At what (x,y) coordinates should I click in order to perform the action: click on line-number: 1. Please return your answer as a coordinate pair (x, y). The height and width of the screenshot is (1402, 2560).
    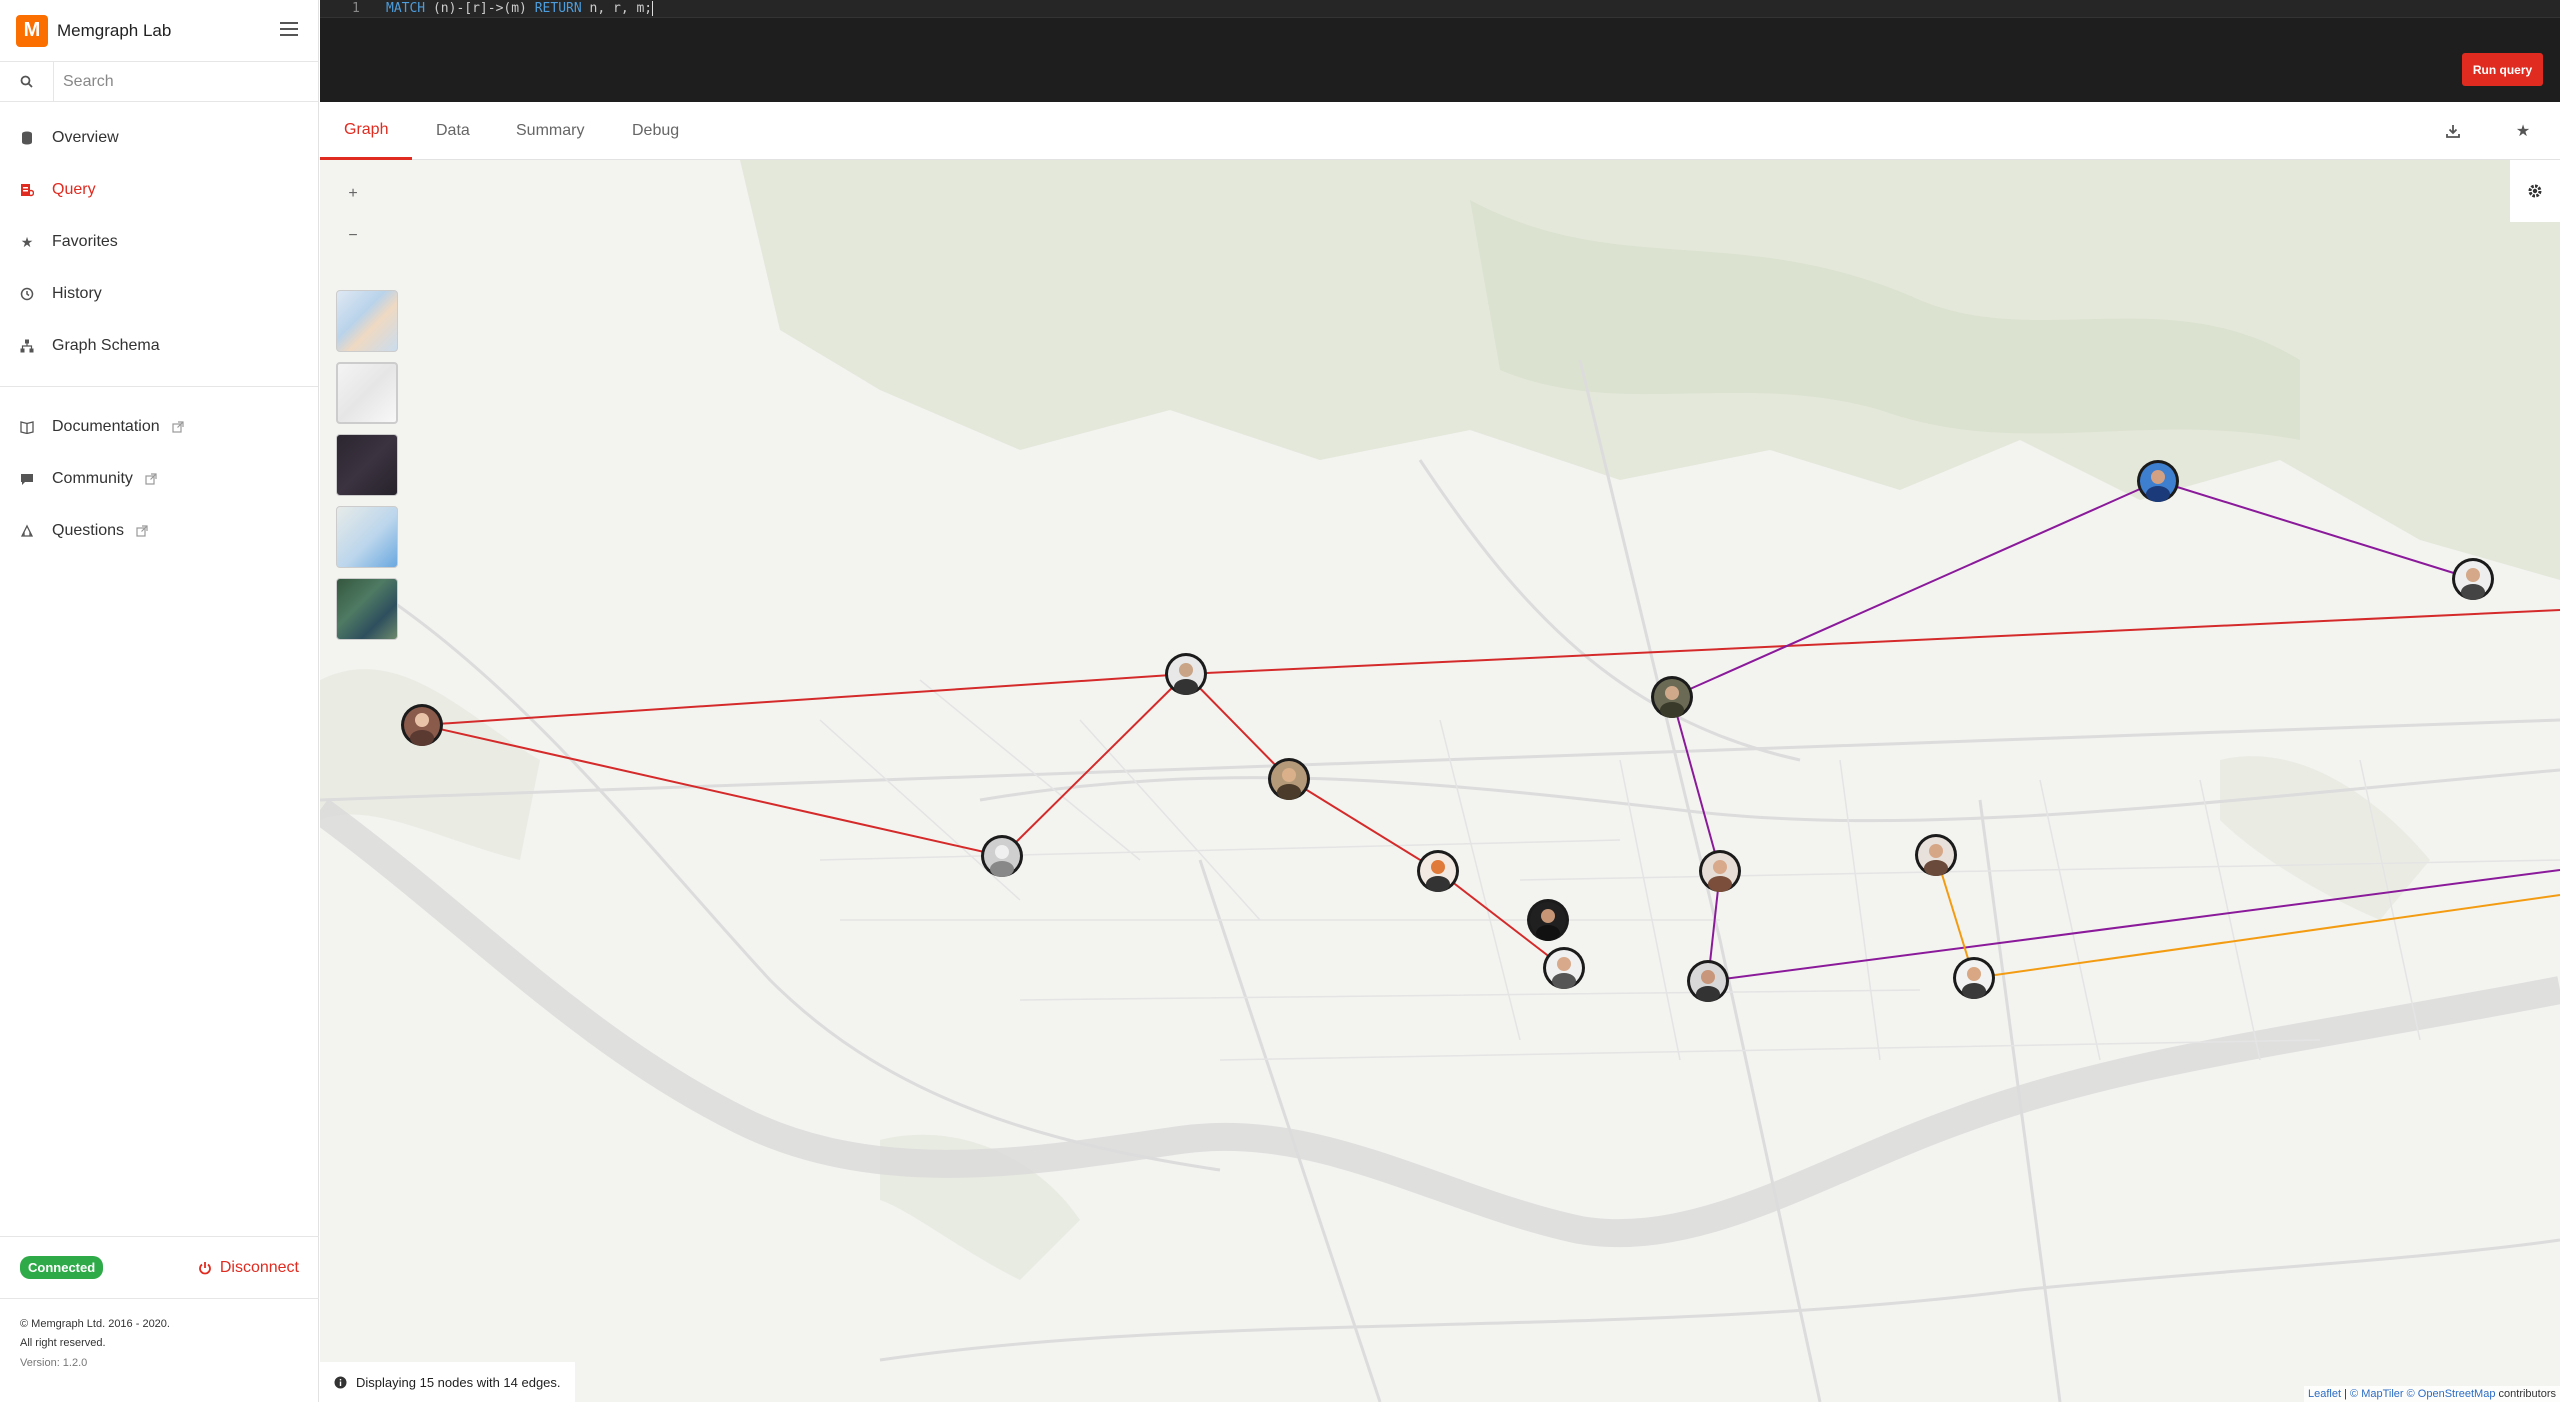
    Looking at the image, I should click on (356, 8).